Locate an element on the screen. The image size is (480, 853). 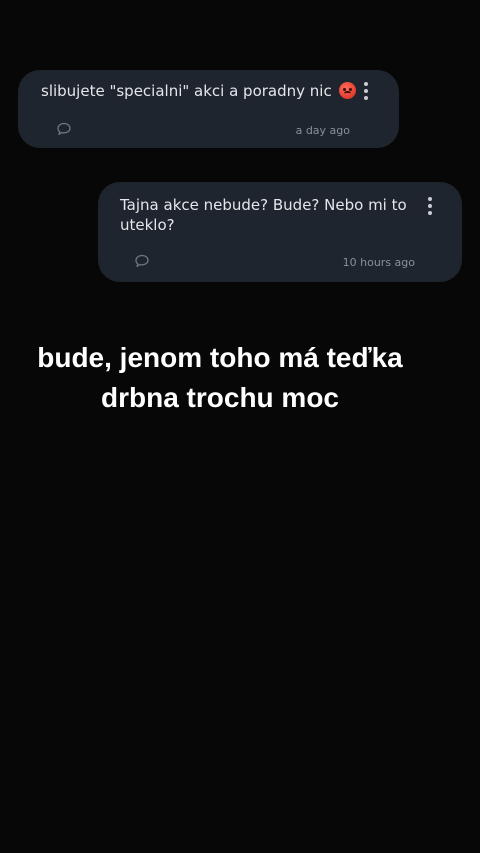
comment-body: slibujete "specialni" akci a poradny nic is located at coordinates (186, 91).